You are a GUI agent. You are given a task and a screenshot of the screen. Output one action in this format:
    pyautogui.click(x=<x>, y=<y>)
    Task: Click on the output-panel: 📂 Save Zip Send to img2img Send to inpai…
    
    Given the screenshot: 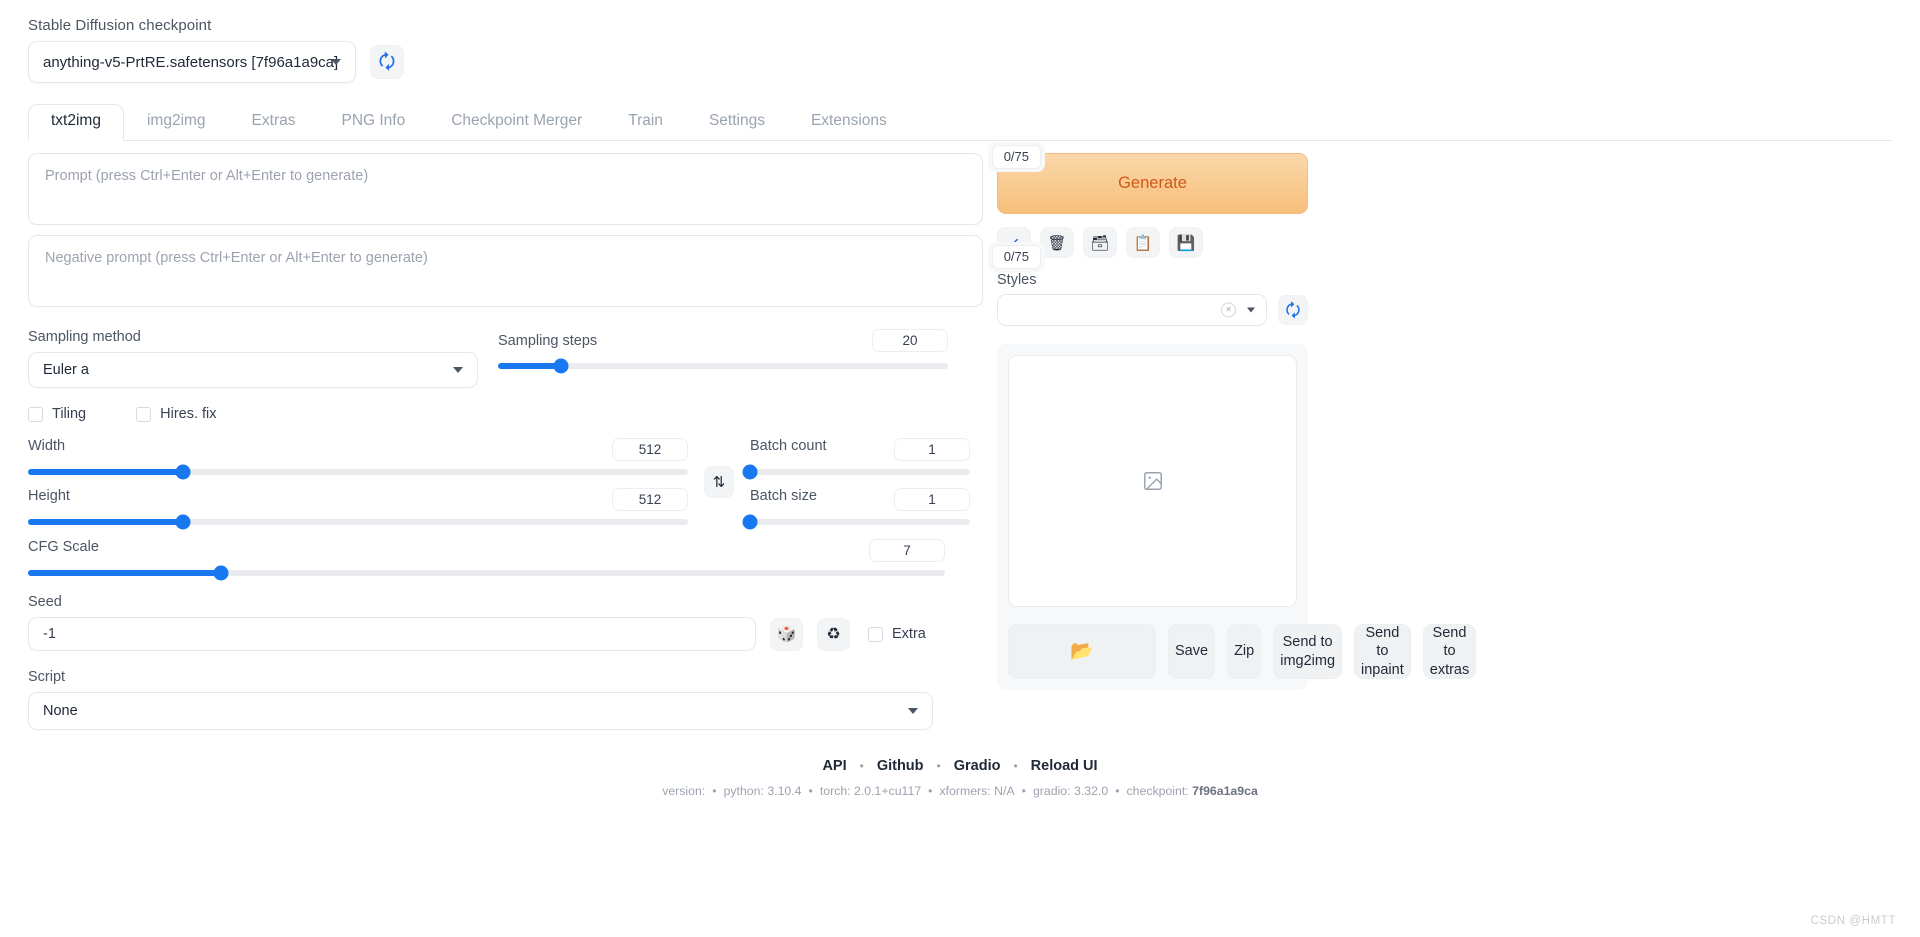 What is the action you would take?
    pyautogui.click(x=1237, y=517)
    